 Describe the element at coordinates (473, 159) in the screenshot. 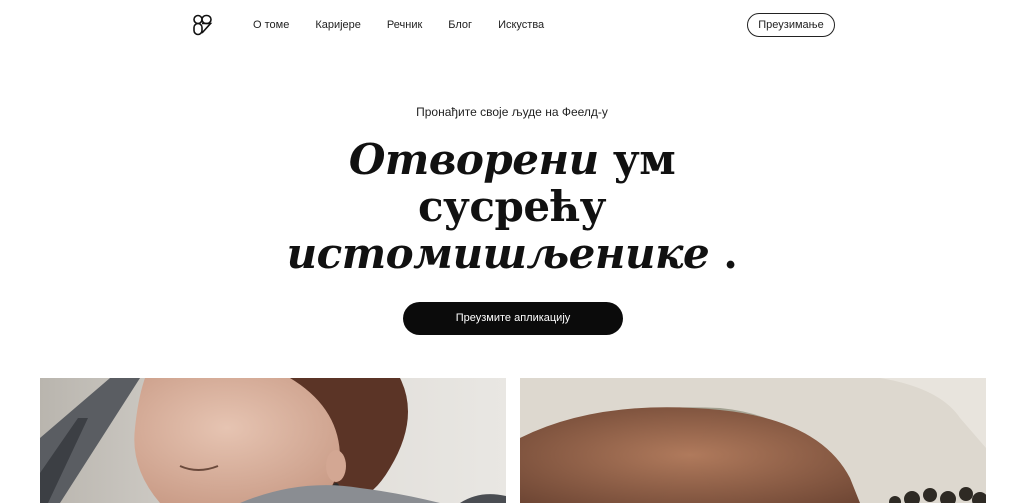

I see `headline-word-open: Отворени` at that location.